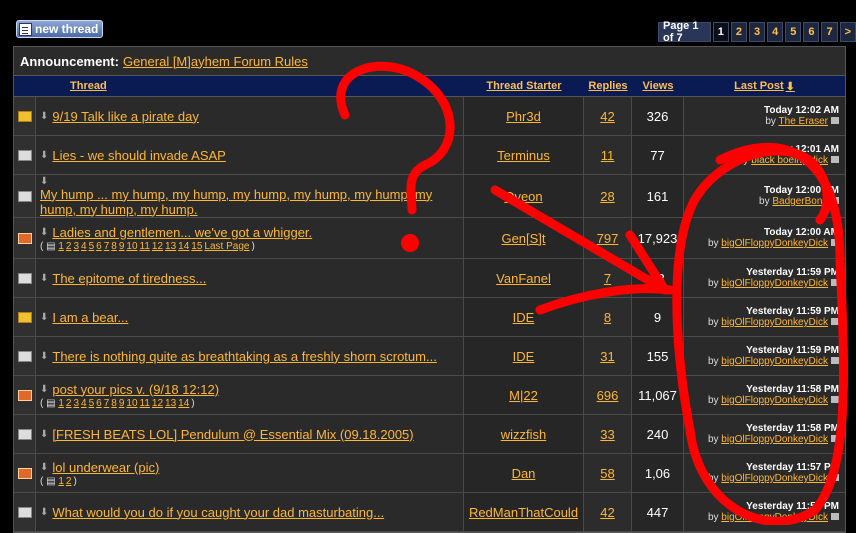  Describe the element at coordinates (523, 395) in the screenshot. I see `thread-starter-link: M|22` at that location.